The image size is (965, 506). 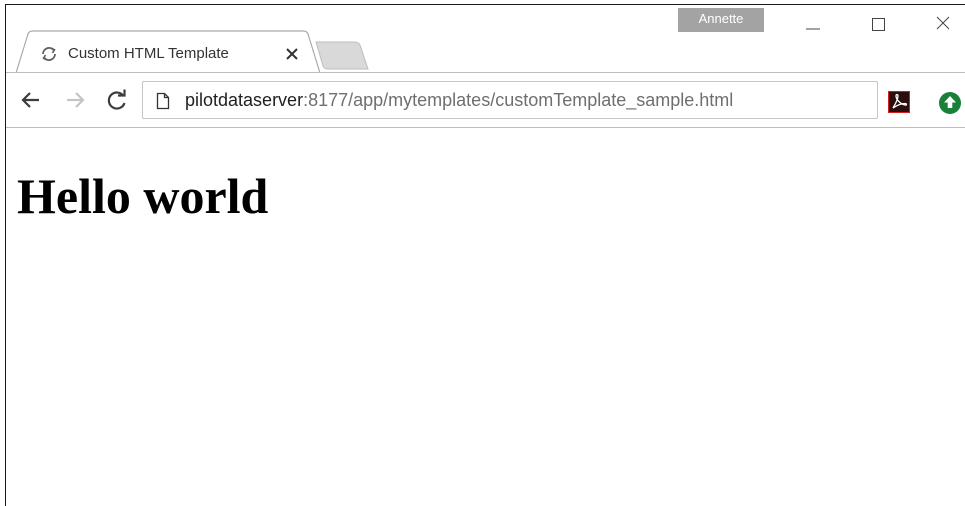 What do you see at coordinates (244, 100) in the screenshot?
I see `url-host: pilotdataserver` at bounding box center [244, 100].